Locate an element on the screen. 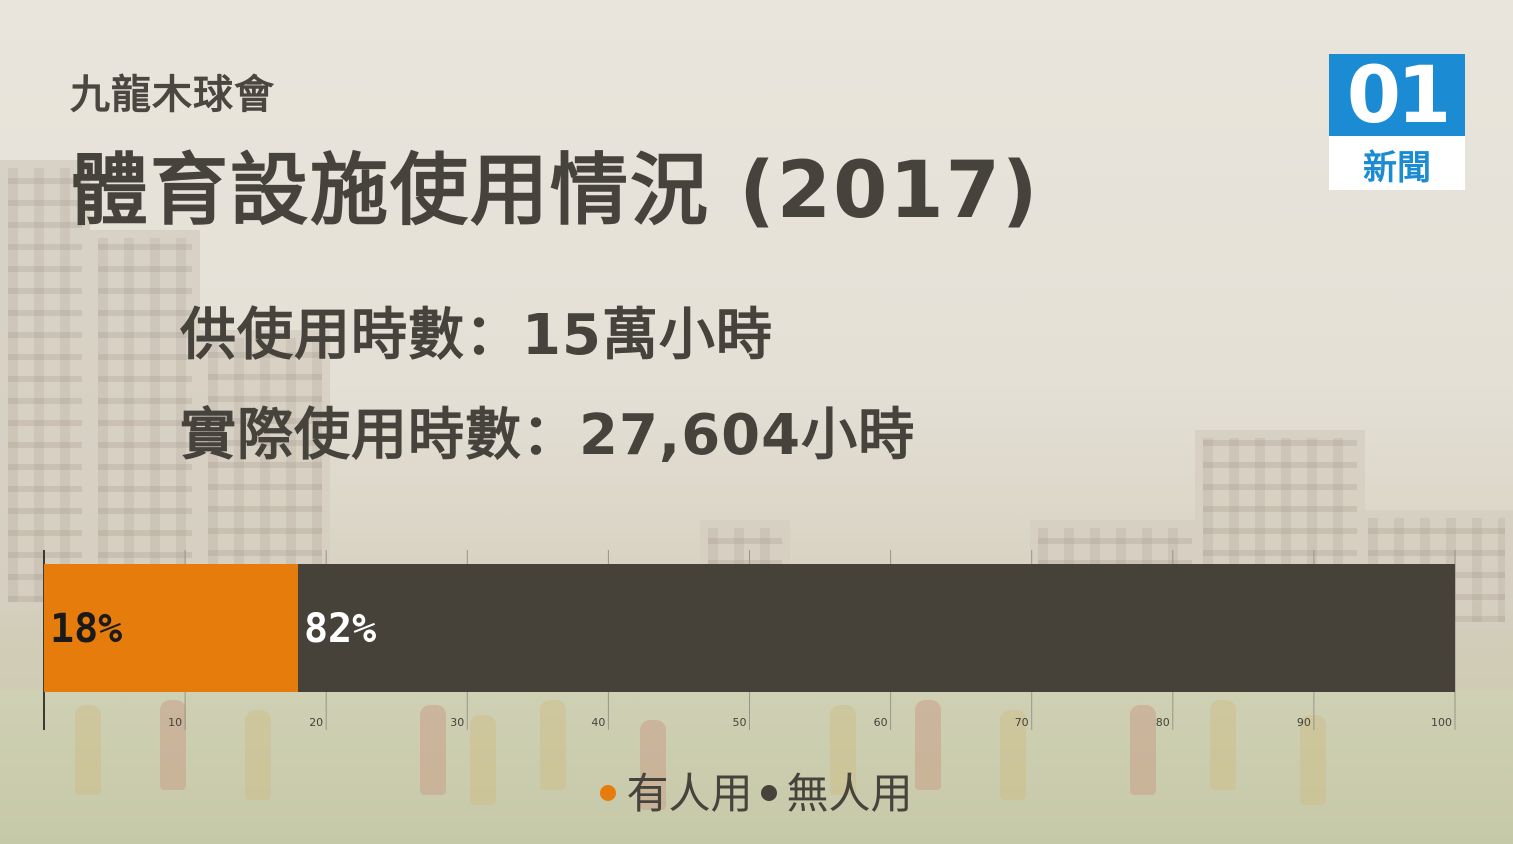 This screenshot has height=844, width=1513. legend-item: 有人用 is located at coordinates (676, 790).